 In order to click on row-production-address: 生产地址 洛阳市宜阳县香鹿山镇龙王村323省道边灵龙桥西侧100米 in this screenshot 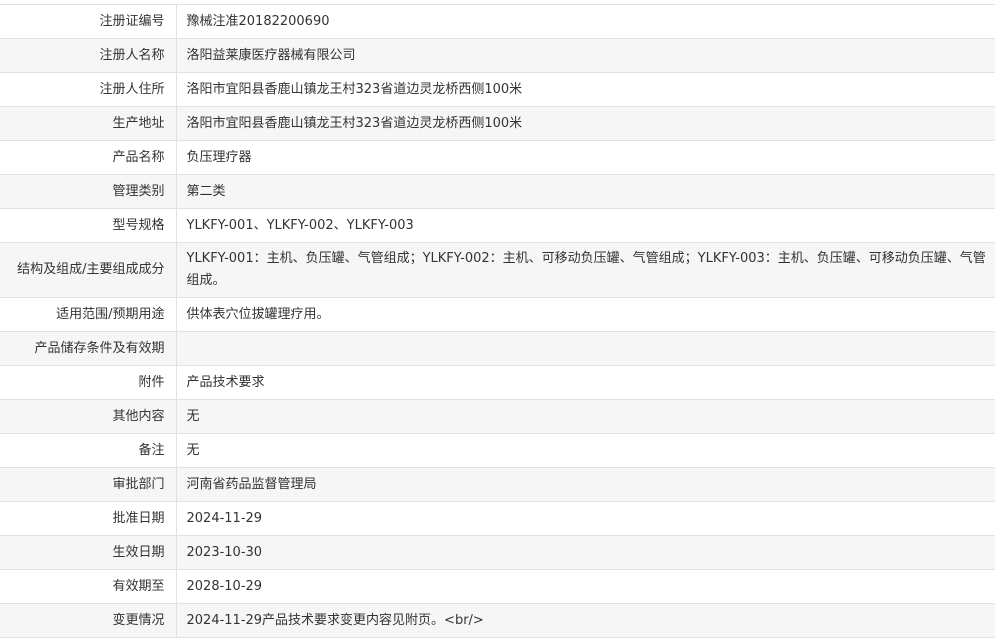, I will do `click(497, 123)`.